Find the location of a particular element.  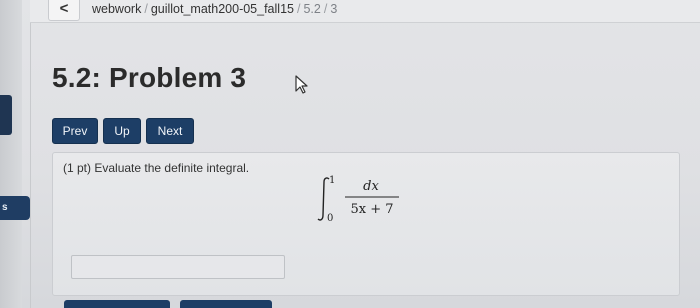

preview-button is located at coordinates (226, 304).